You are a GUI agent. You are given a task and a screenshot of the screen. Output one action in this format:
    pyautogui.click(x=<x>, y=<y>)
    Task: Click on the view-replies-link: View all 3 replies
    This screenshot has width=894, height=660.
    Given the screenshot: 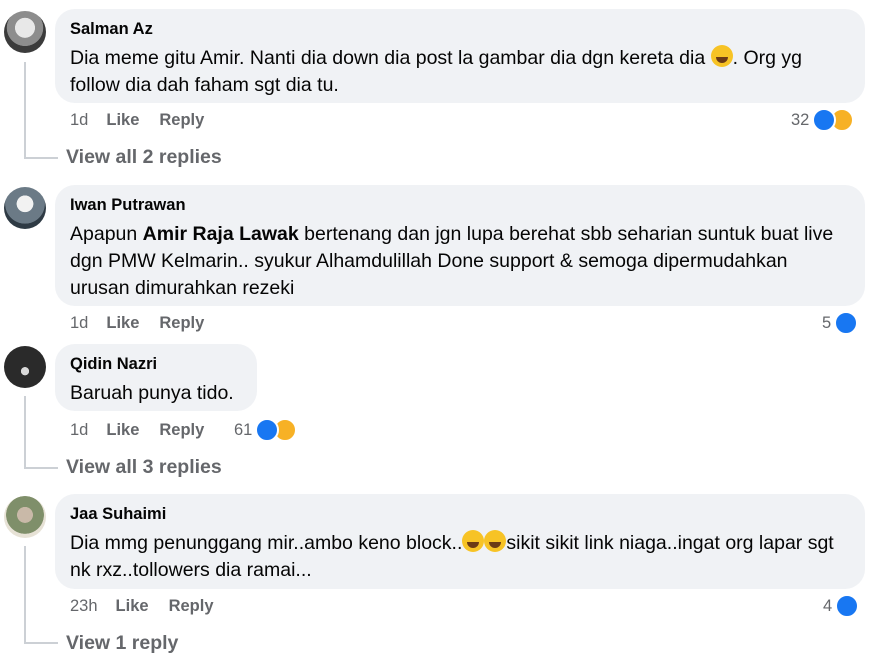 What is the action you would take?
    pyautogui.click(x=144, y=467)
    